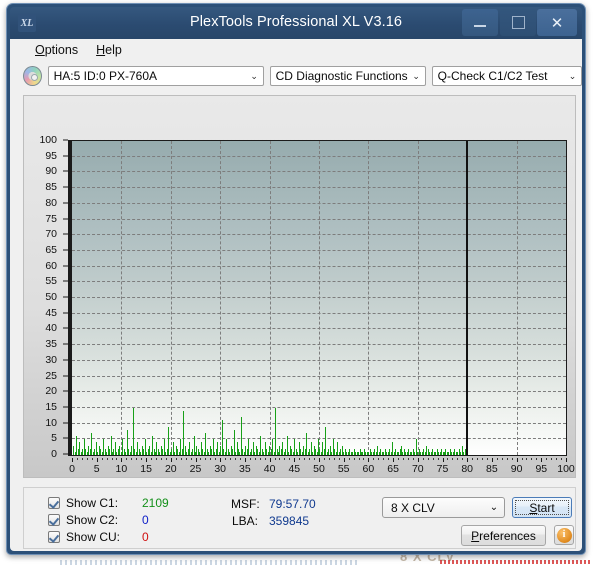  Describe the element at coordinates (564, 535) in the screenshot. I see `info-button: i` at that location.